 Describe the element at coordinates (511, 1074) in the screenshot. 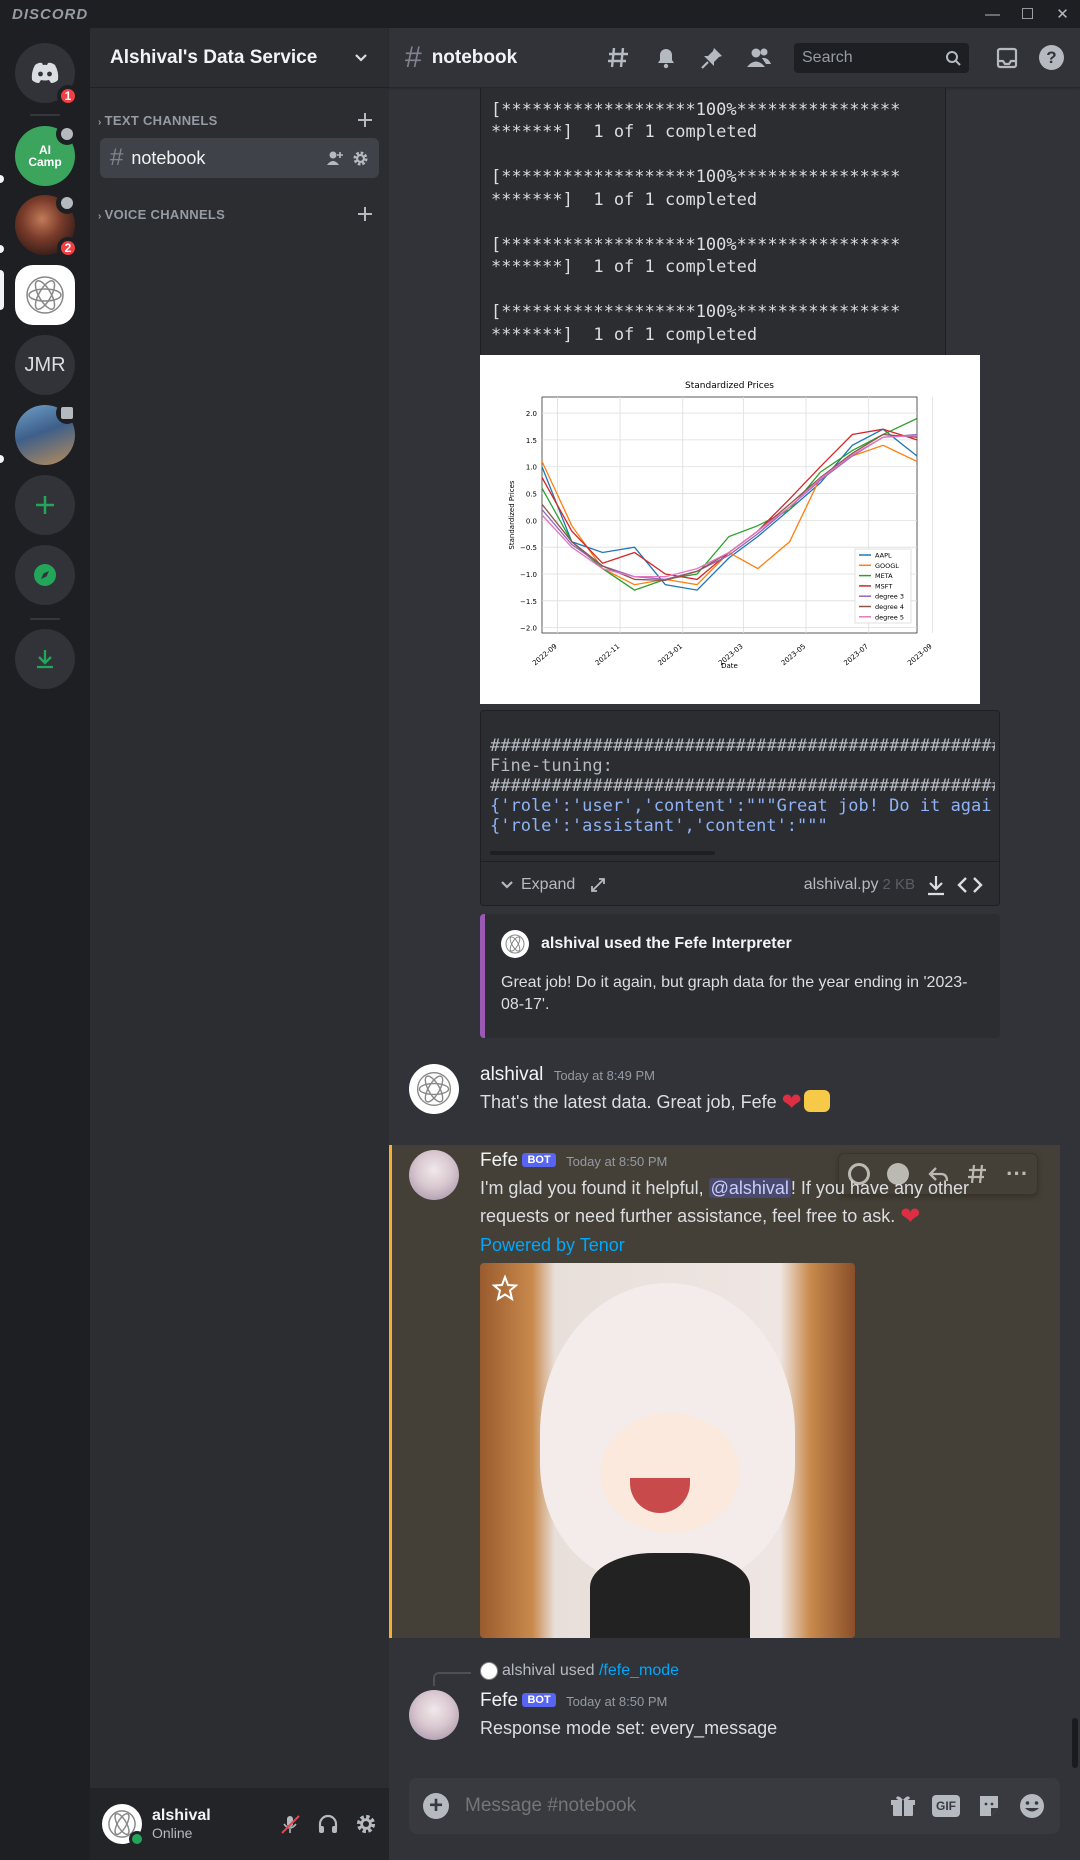

I see `message-author: alshival` at that location.